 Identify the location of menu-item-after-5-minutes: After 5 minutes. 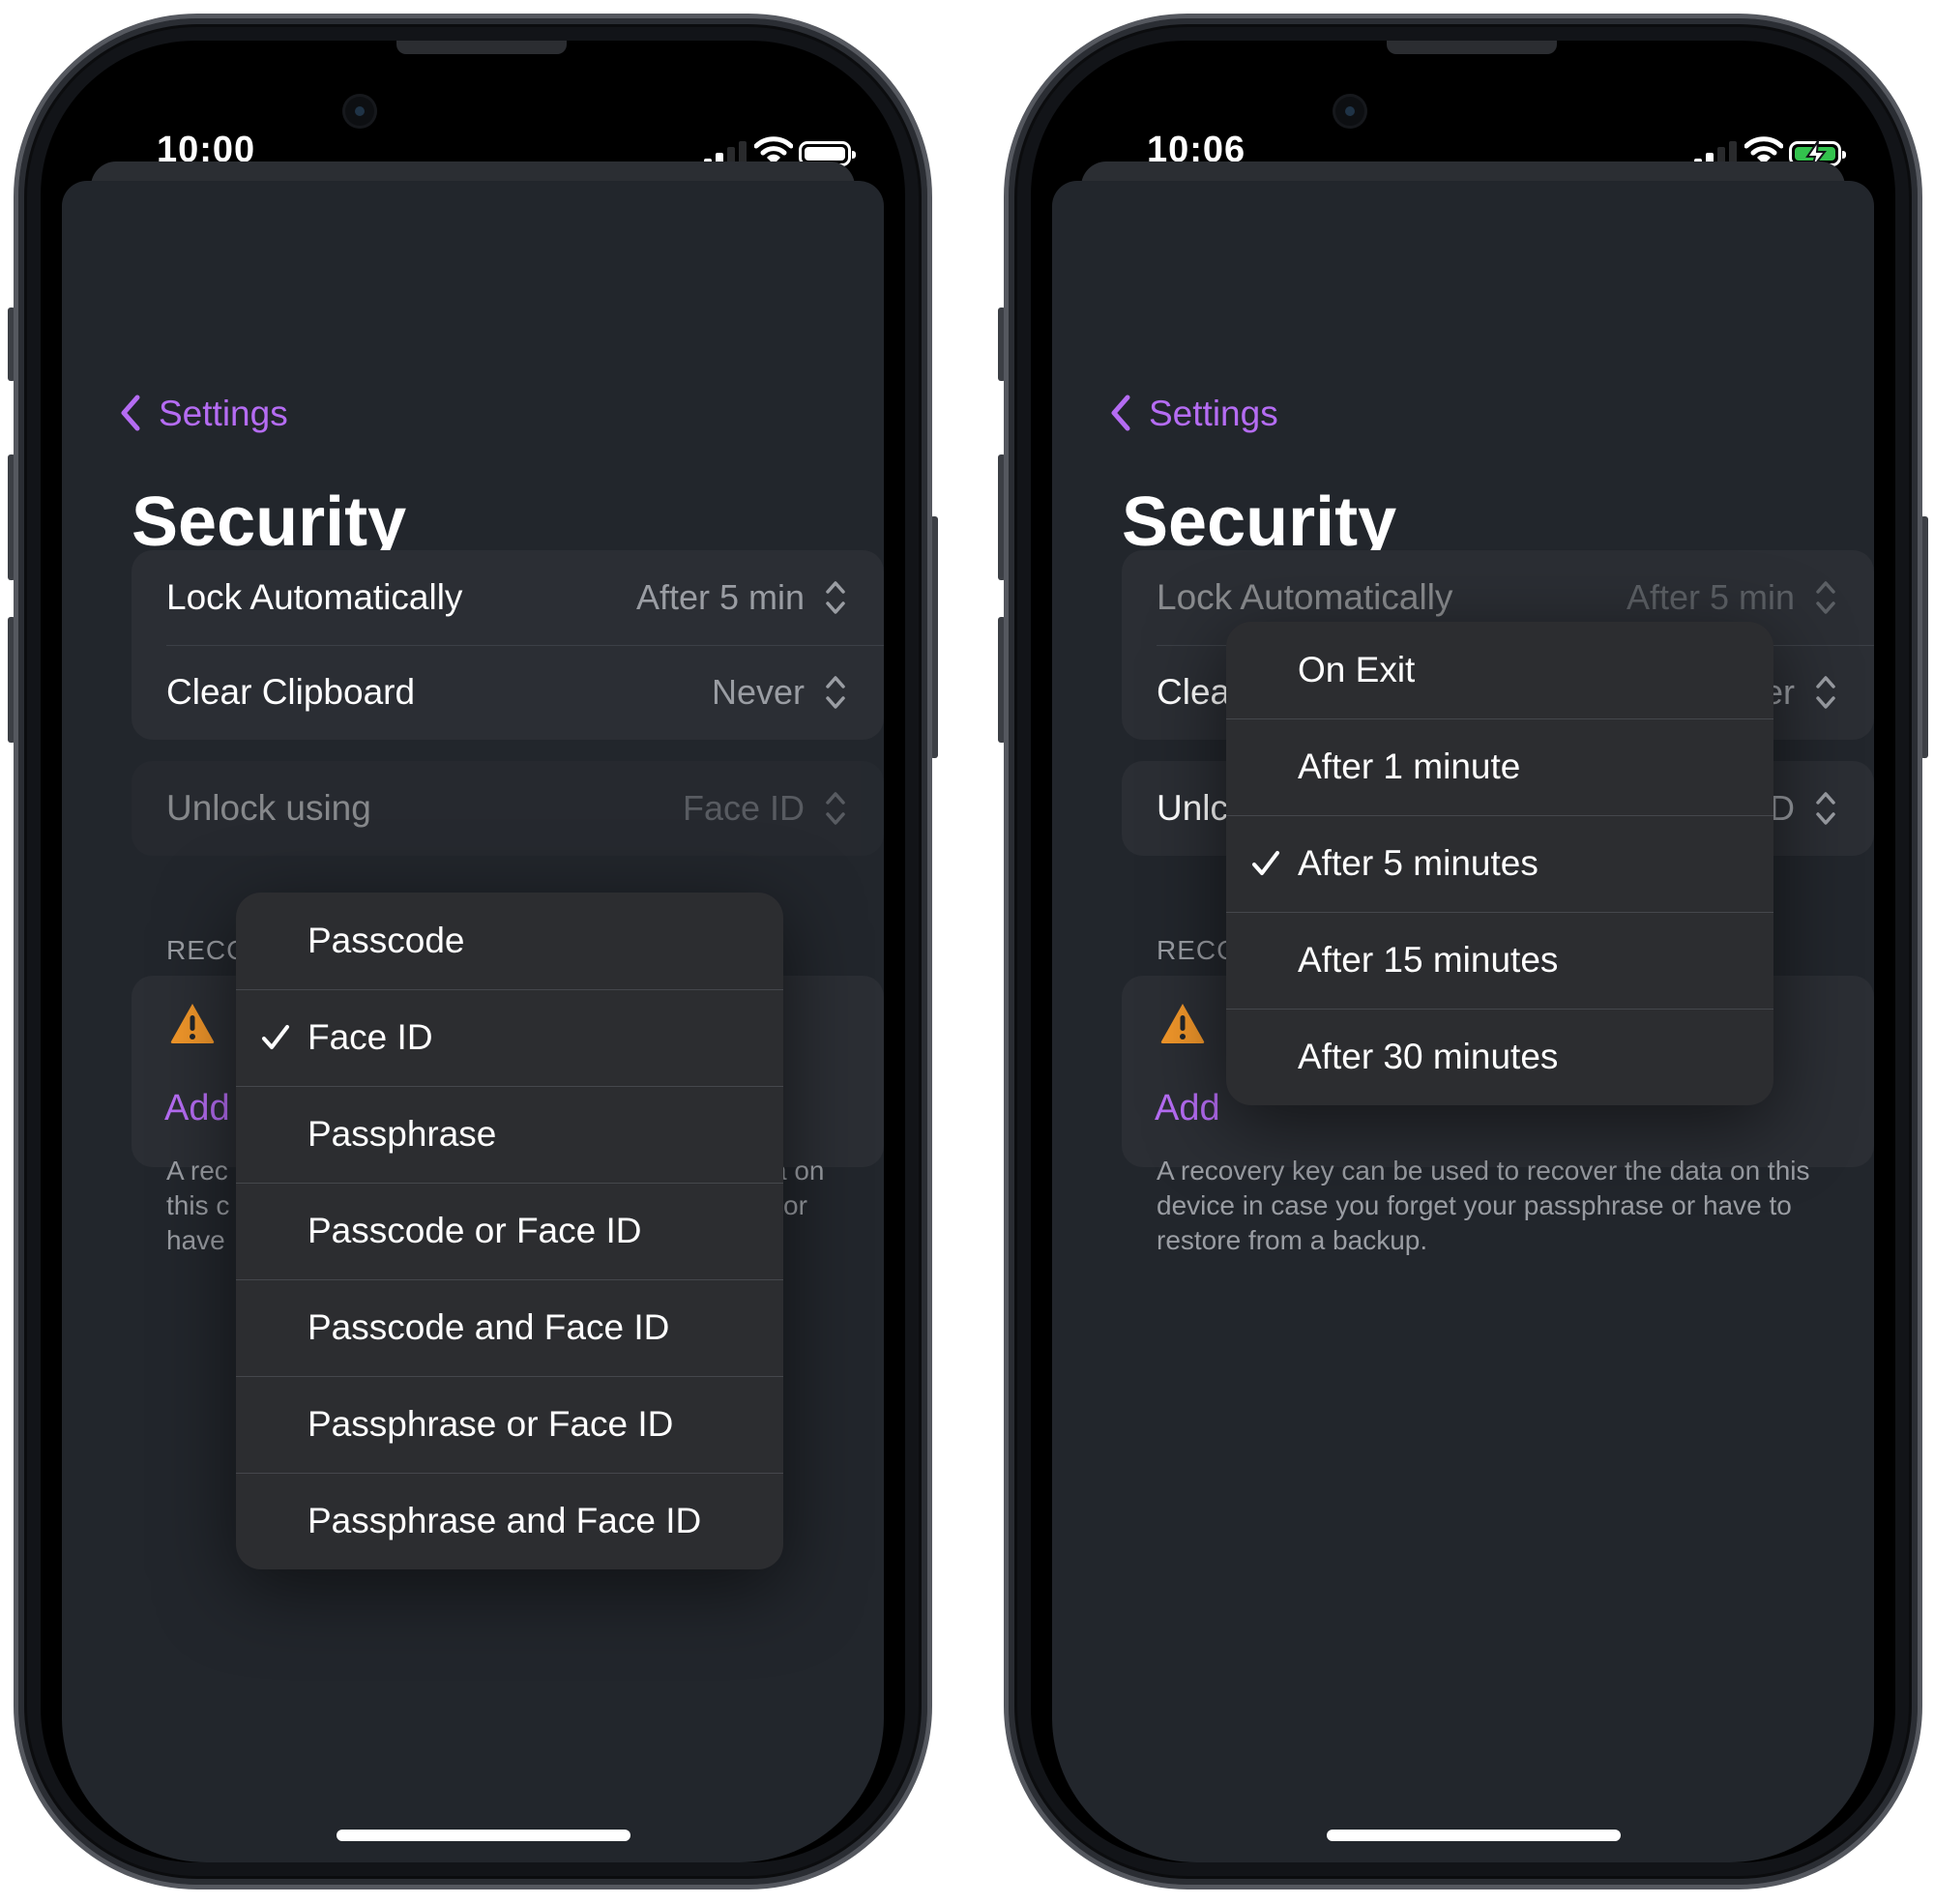
(1499, 864).